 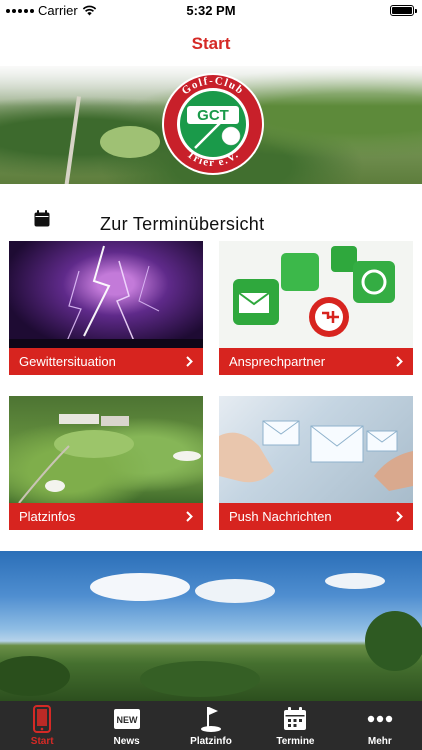 I want to click on contacts-image, so click(x=316, y=294).